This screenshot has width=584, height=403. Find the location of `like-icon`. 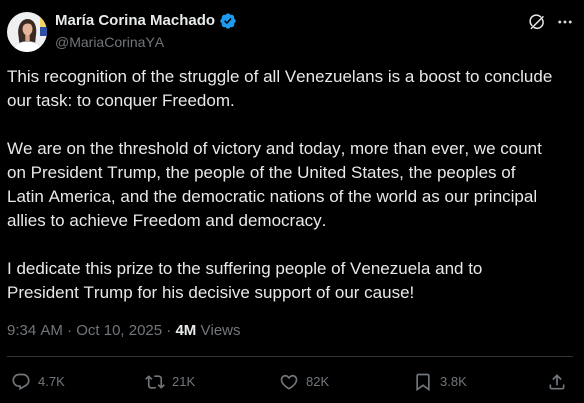

like-icon is located at coordinates (289, 382).